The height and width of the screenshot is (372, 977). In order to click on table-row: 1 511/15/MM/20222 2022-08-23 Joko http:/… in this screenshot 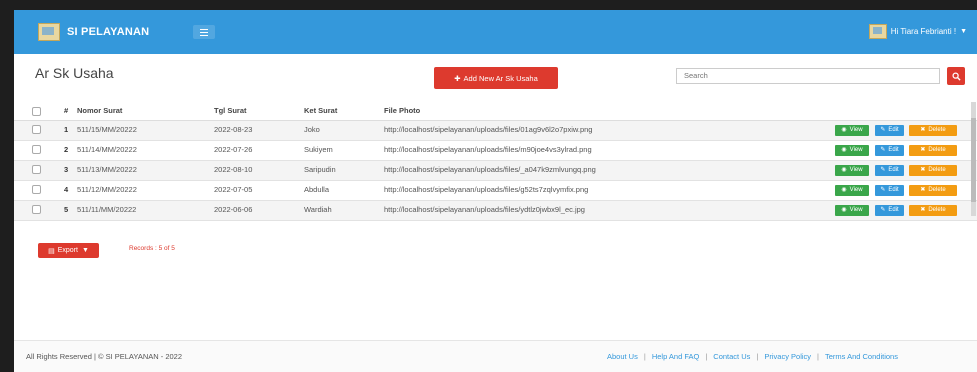, I will do `click(495, 131)`.